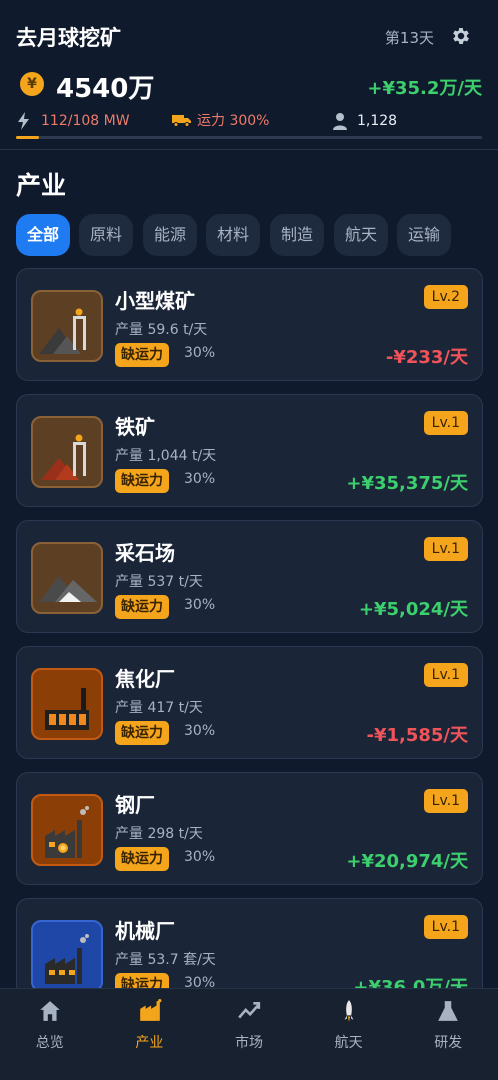 The width and height of the screenshot is (498, 1080). I want to click on status-row: 112/108 MW 运力 300% 1,128, so click(249, 121).